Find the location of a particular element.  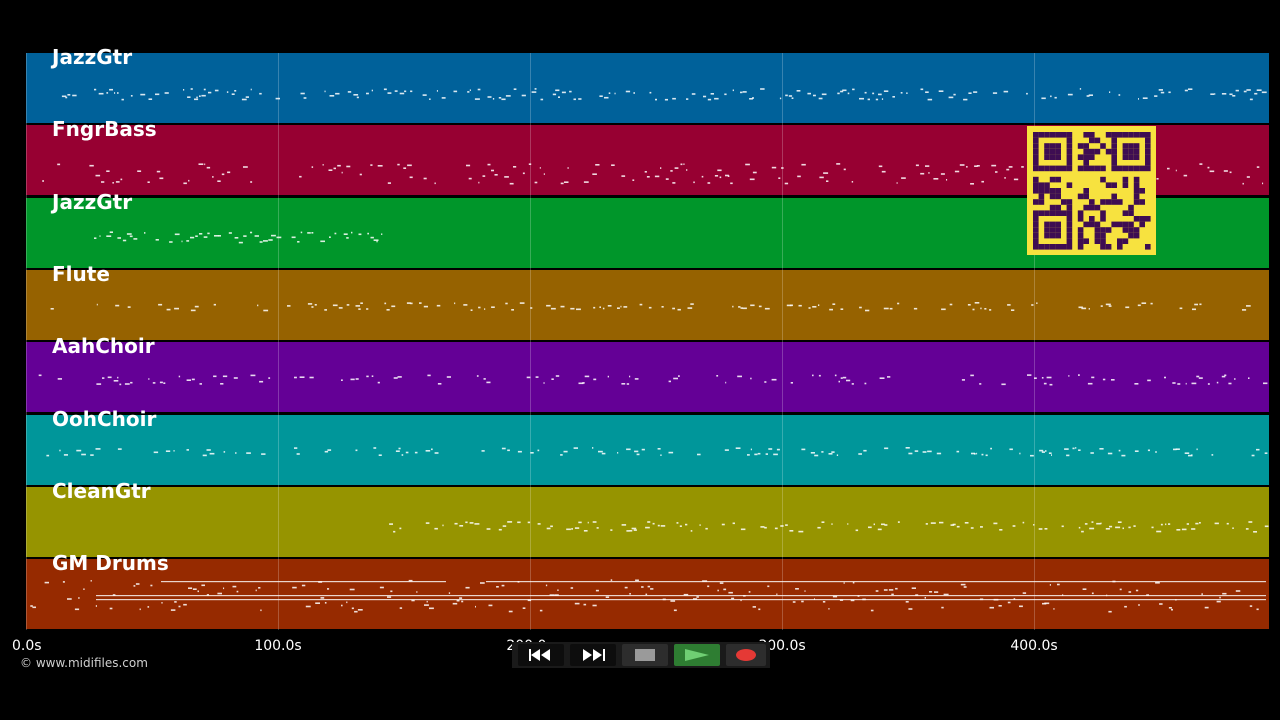

rewind-button is located at coordinates (541, 655).